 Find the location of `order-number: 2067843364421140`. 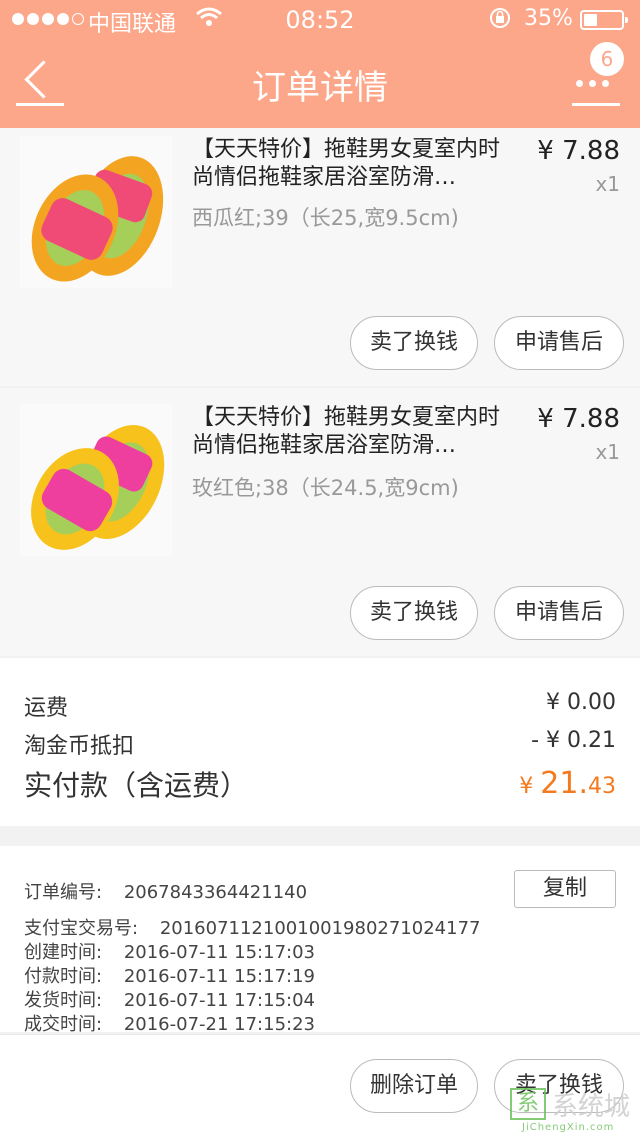

order-number: 2067843364421140 is located at coordinates (215, 892).